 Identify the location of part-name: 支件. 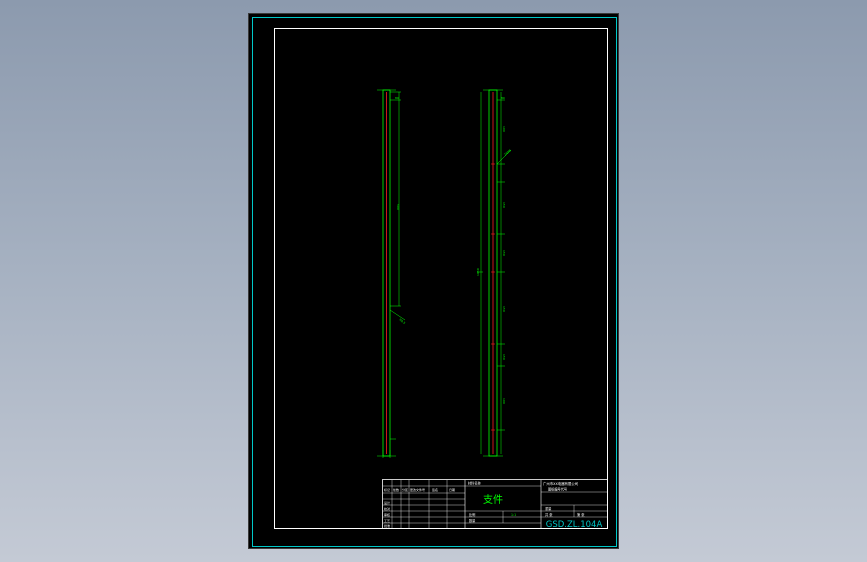
(493, 500).